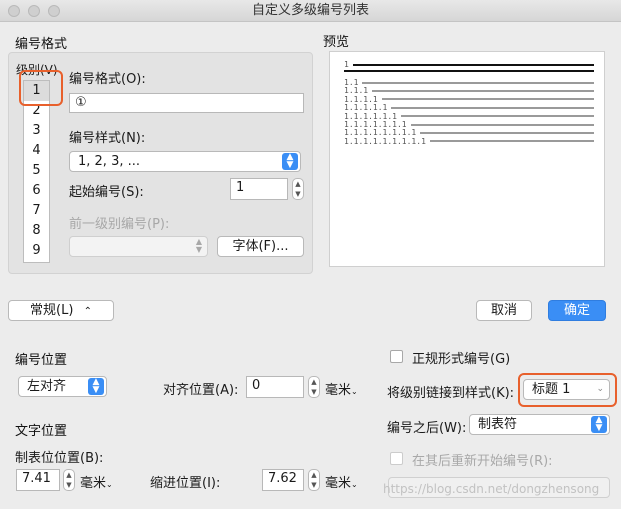  Describe the element at coordinates (41, 88) in the screenshot. I see `level-highlight-box` at that location.